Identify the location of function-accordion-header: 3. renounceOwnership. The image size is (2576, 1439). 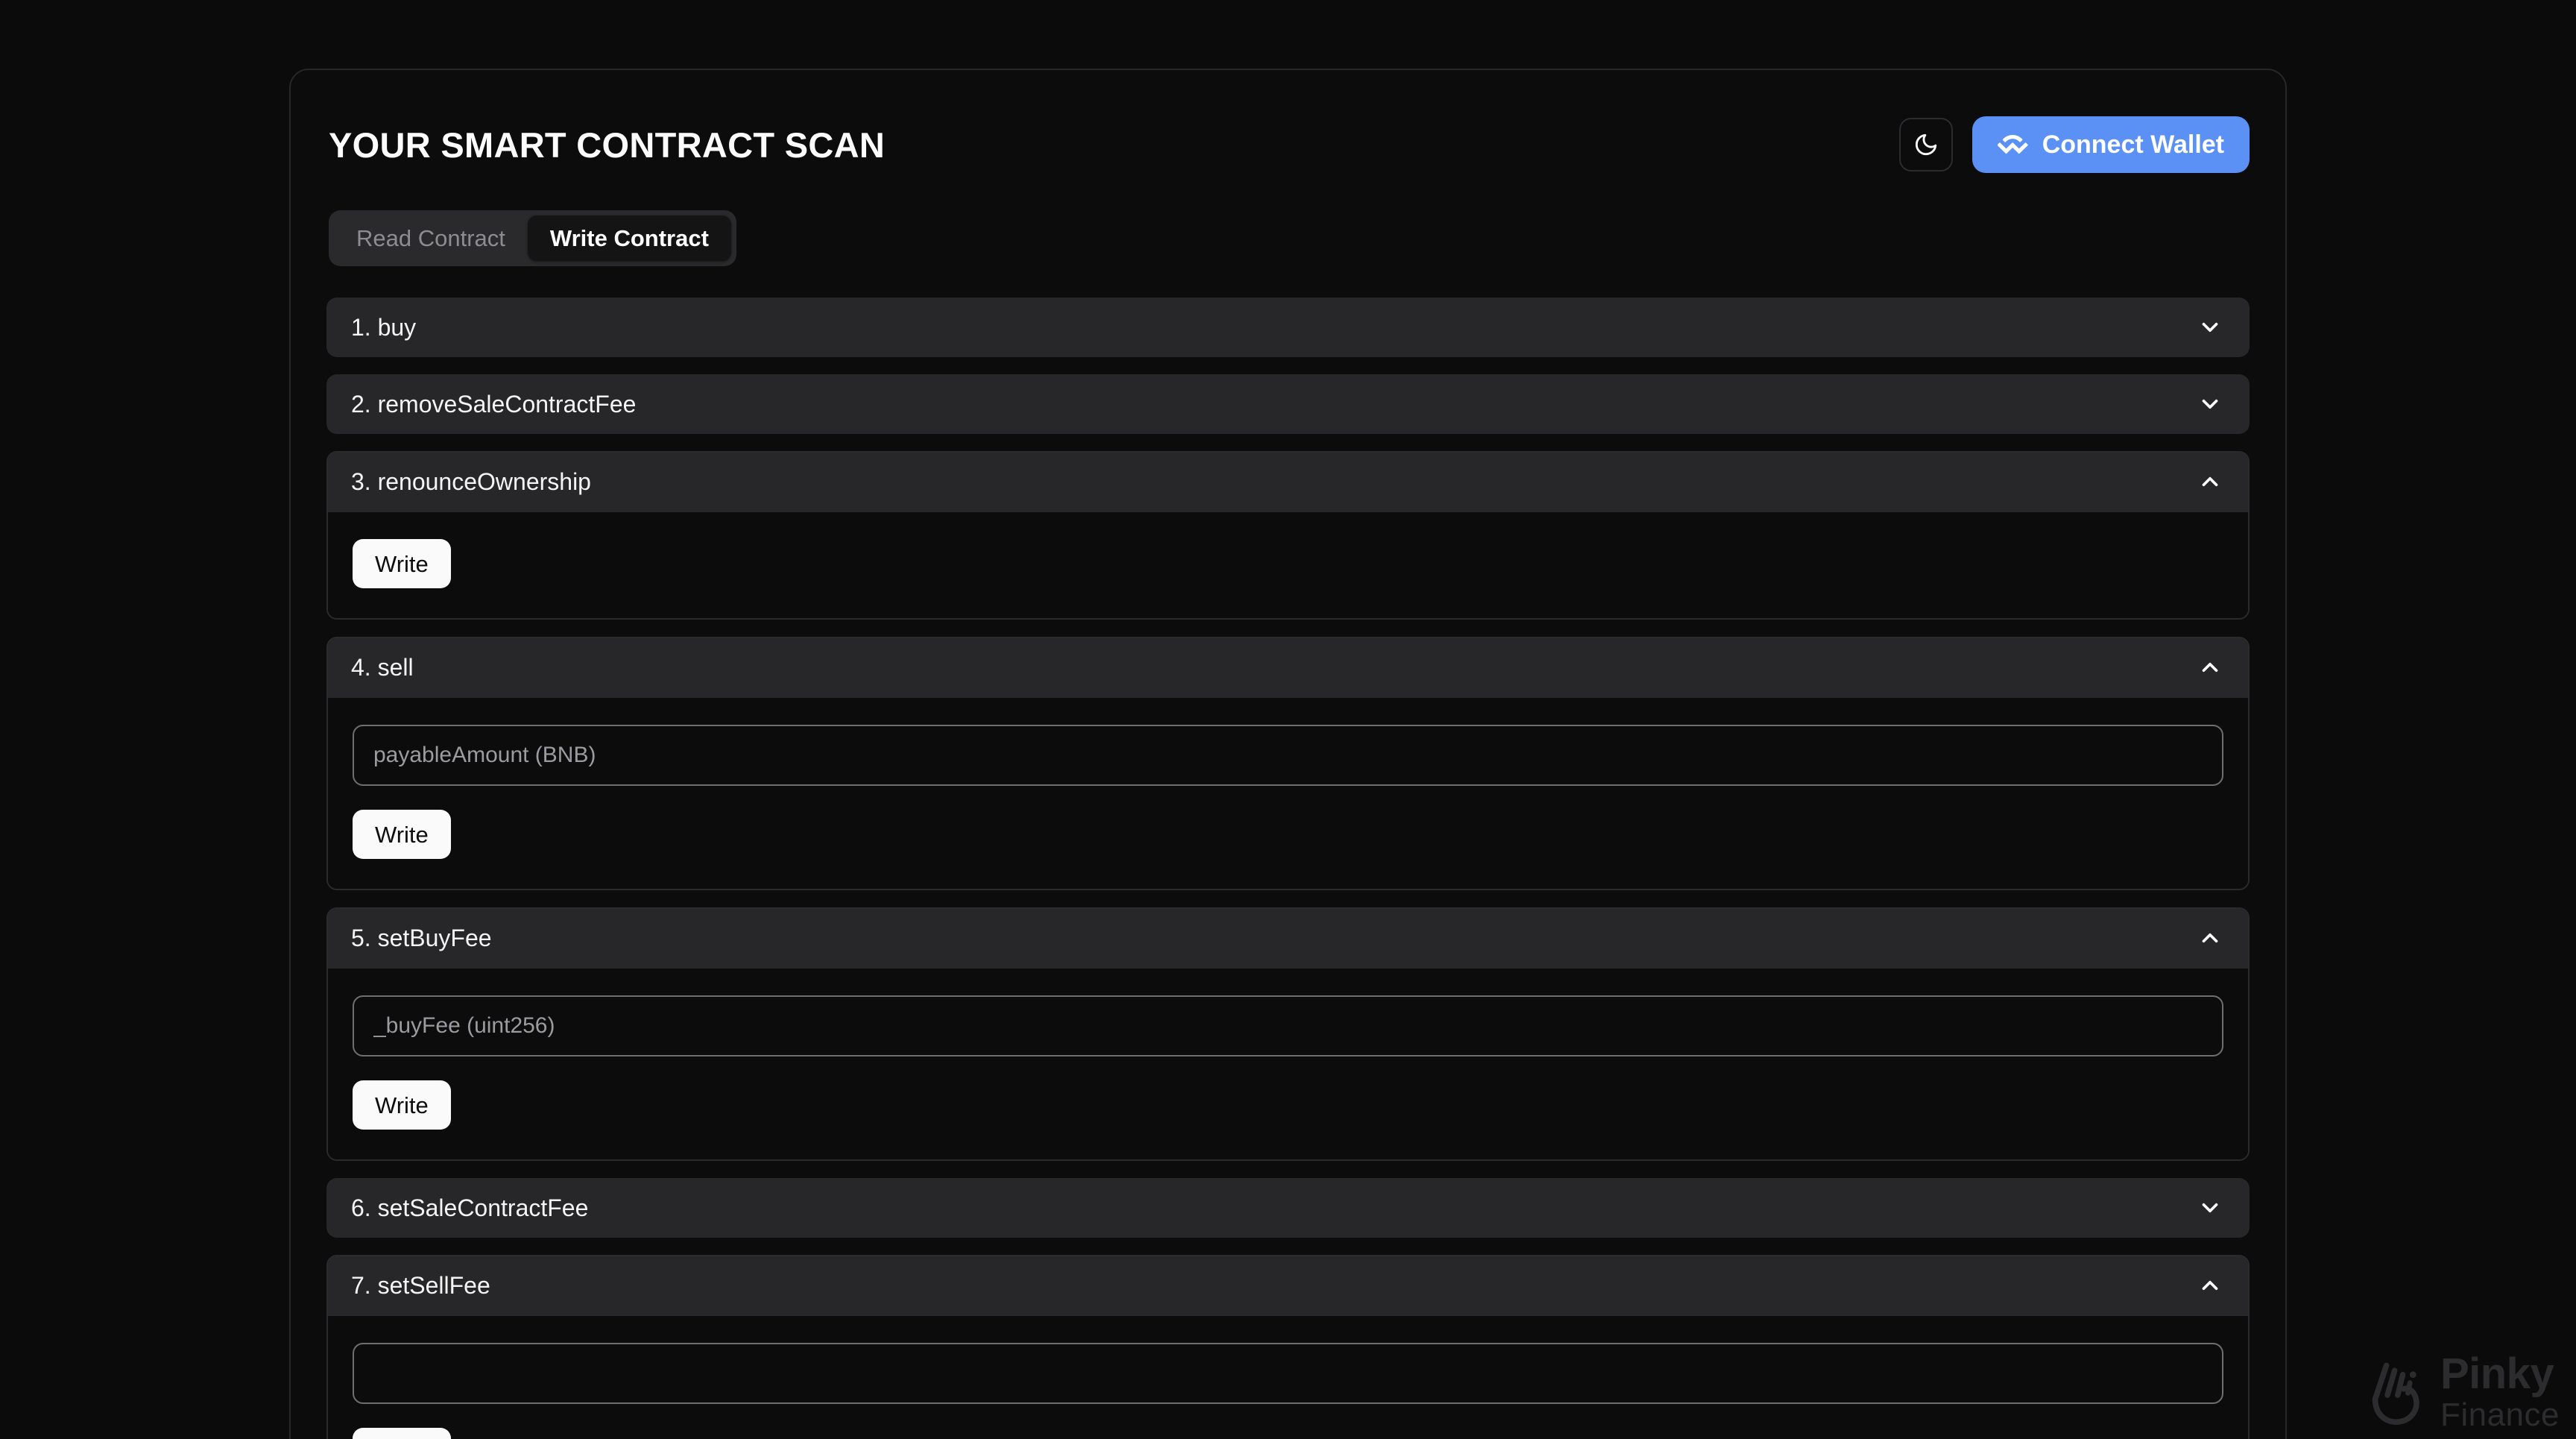
(1288, 482).